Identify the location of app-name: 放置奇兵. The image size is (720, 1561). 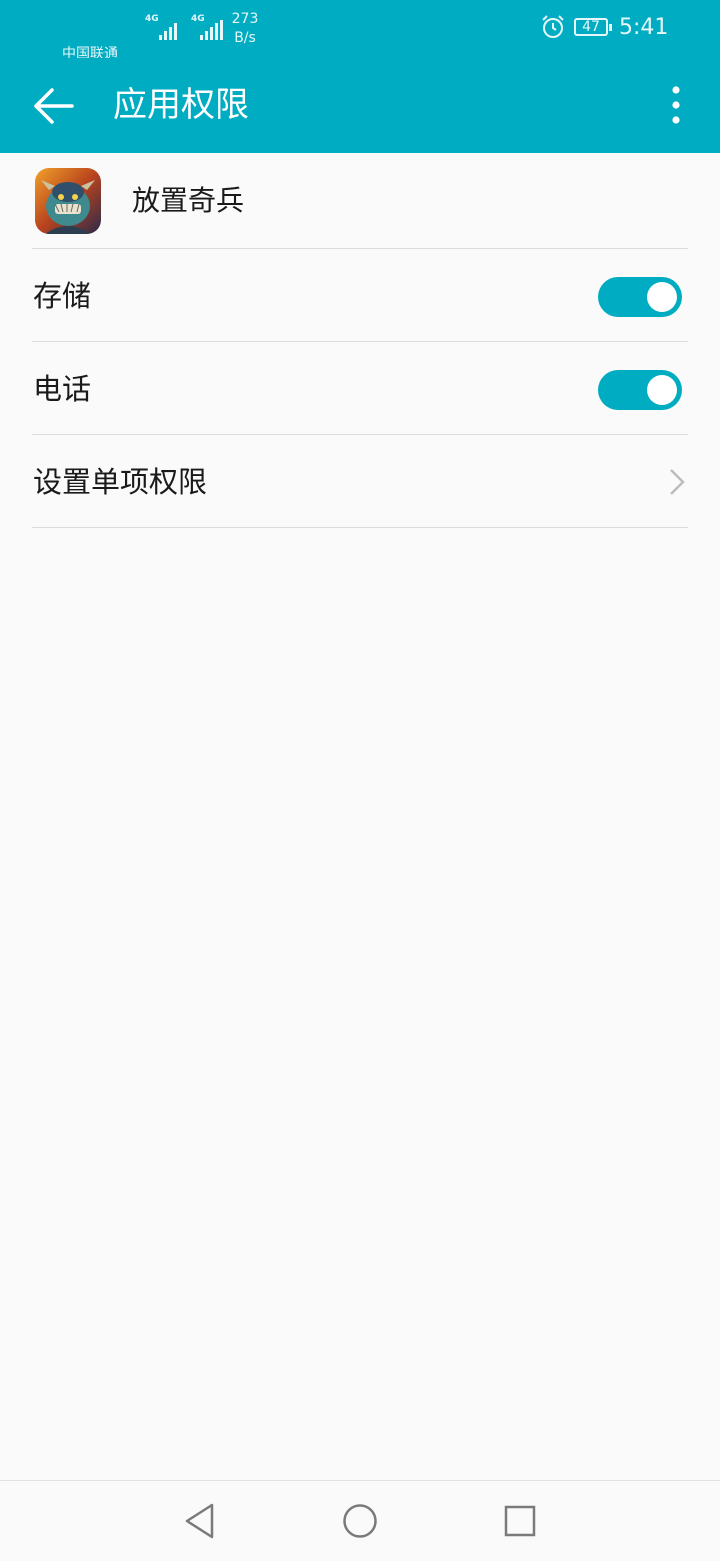
(188, 200).